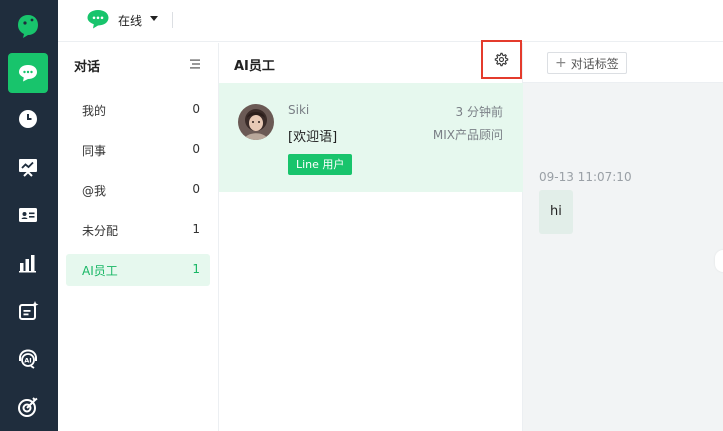 The height and width of the screenshot is (431, 723). I want to click on settings-button, so click(501, 59).